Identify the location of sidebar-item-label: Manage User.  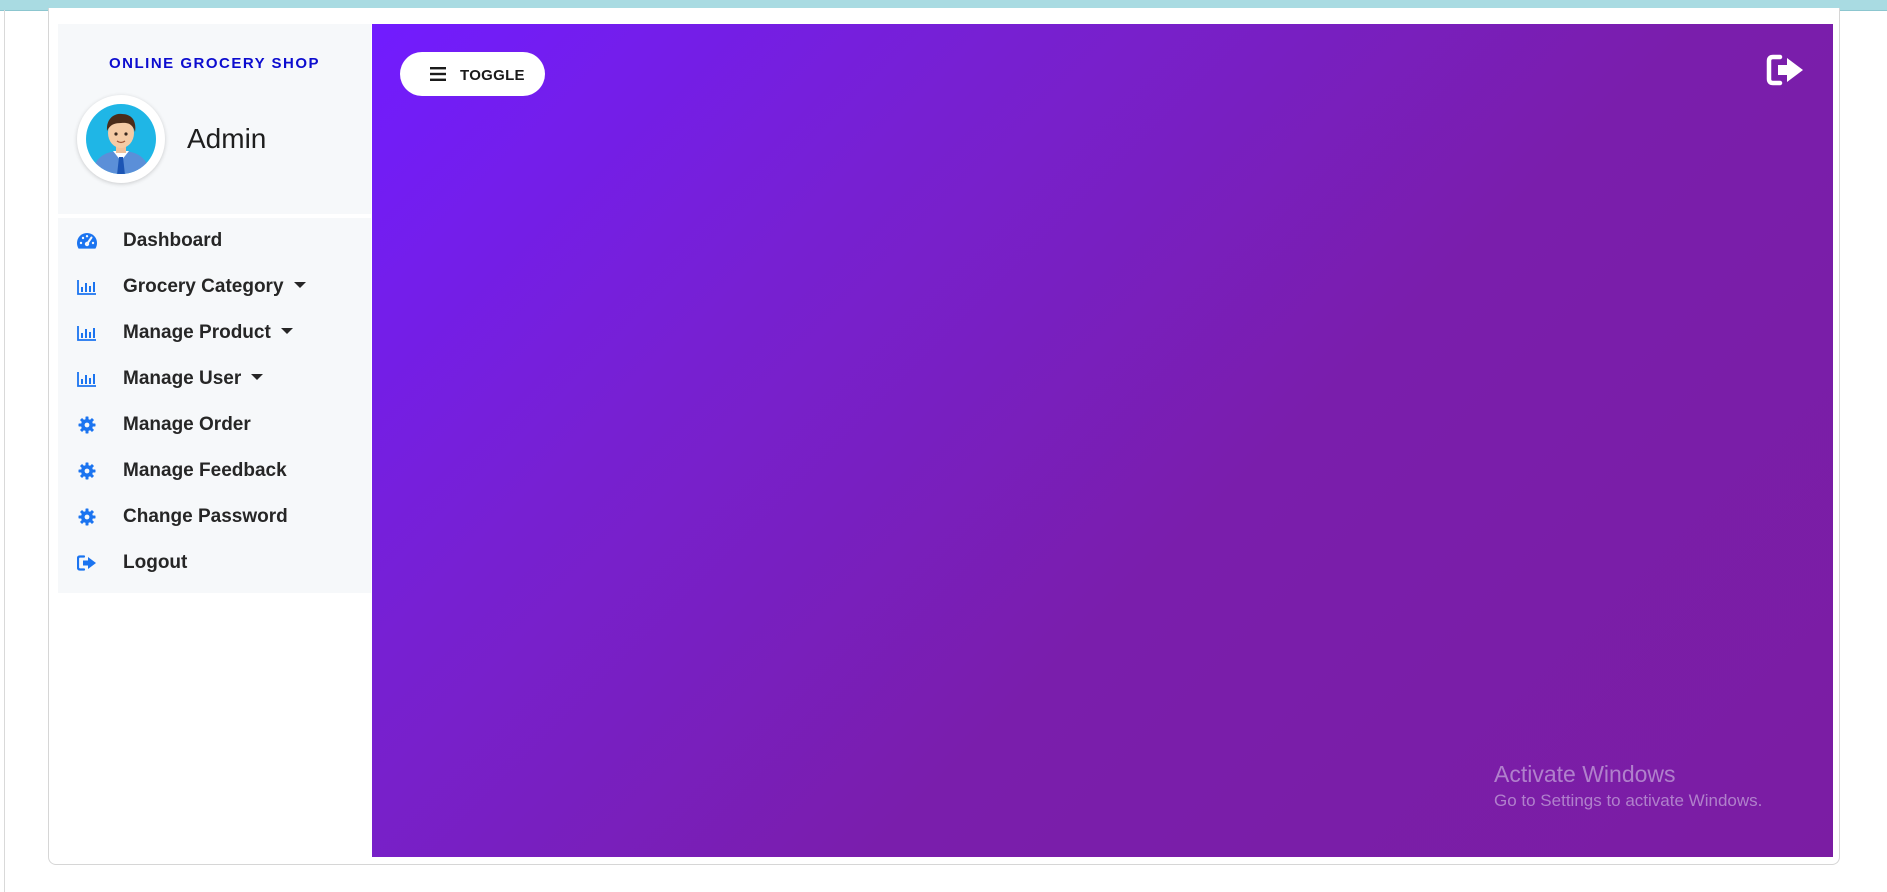
(193, 379).